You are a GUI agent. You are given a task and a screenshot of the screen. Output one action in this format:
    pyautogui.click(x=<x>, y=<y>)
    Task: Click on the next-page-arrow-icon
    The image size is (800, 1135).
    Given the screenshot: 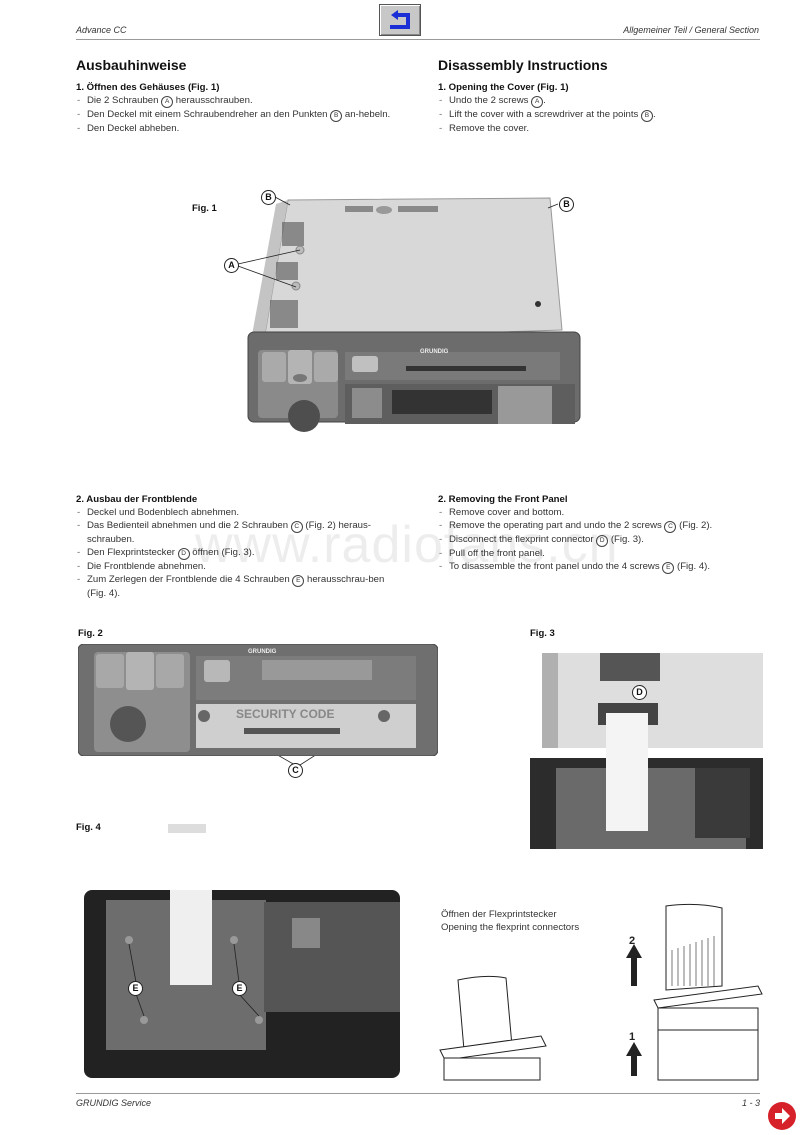 What is the action you would take?
    pyautogui.click(x=782, y=1116)
    